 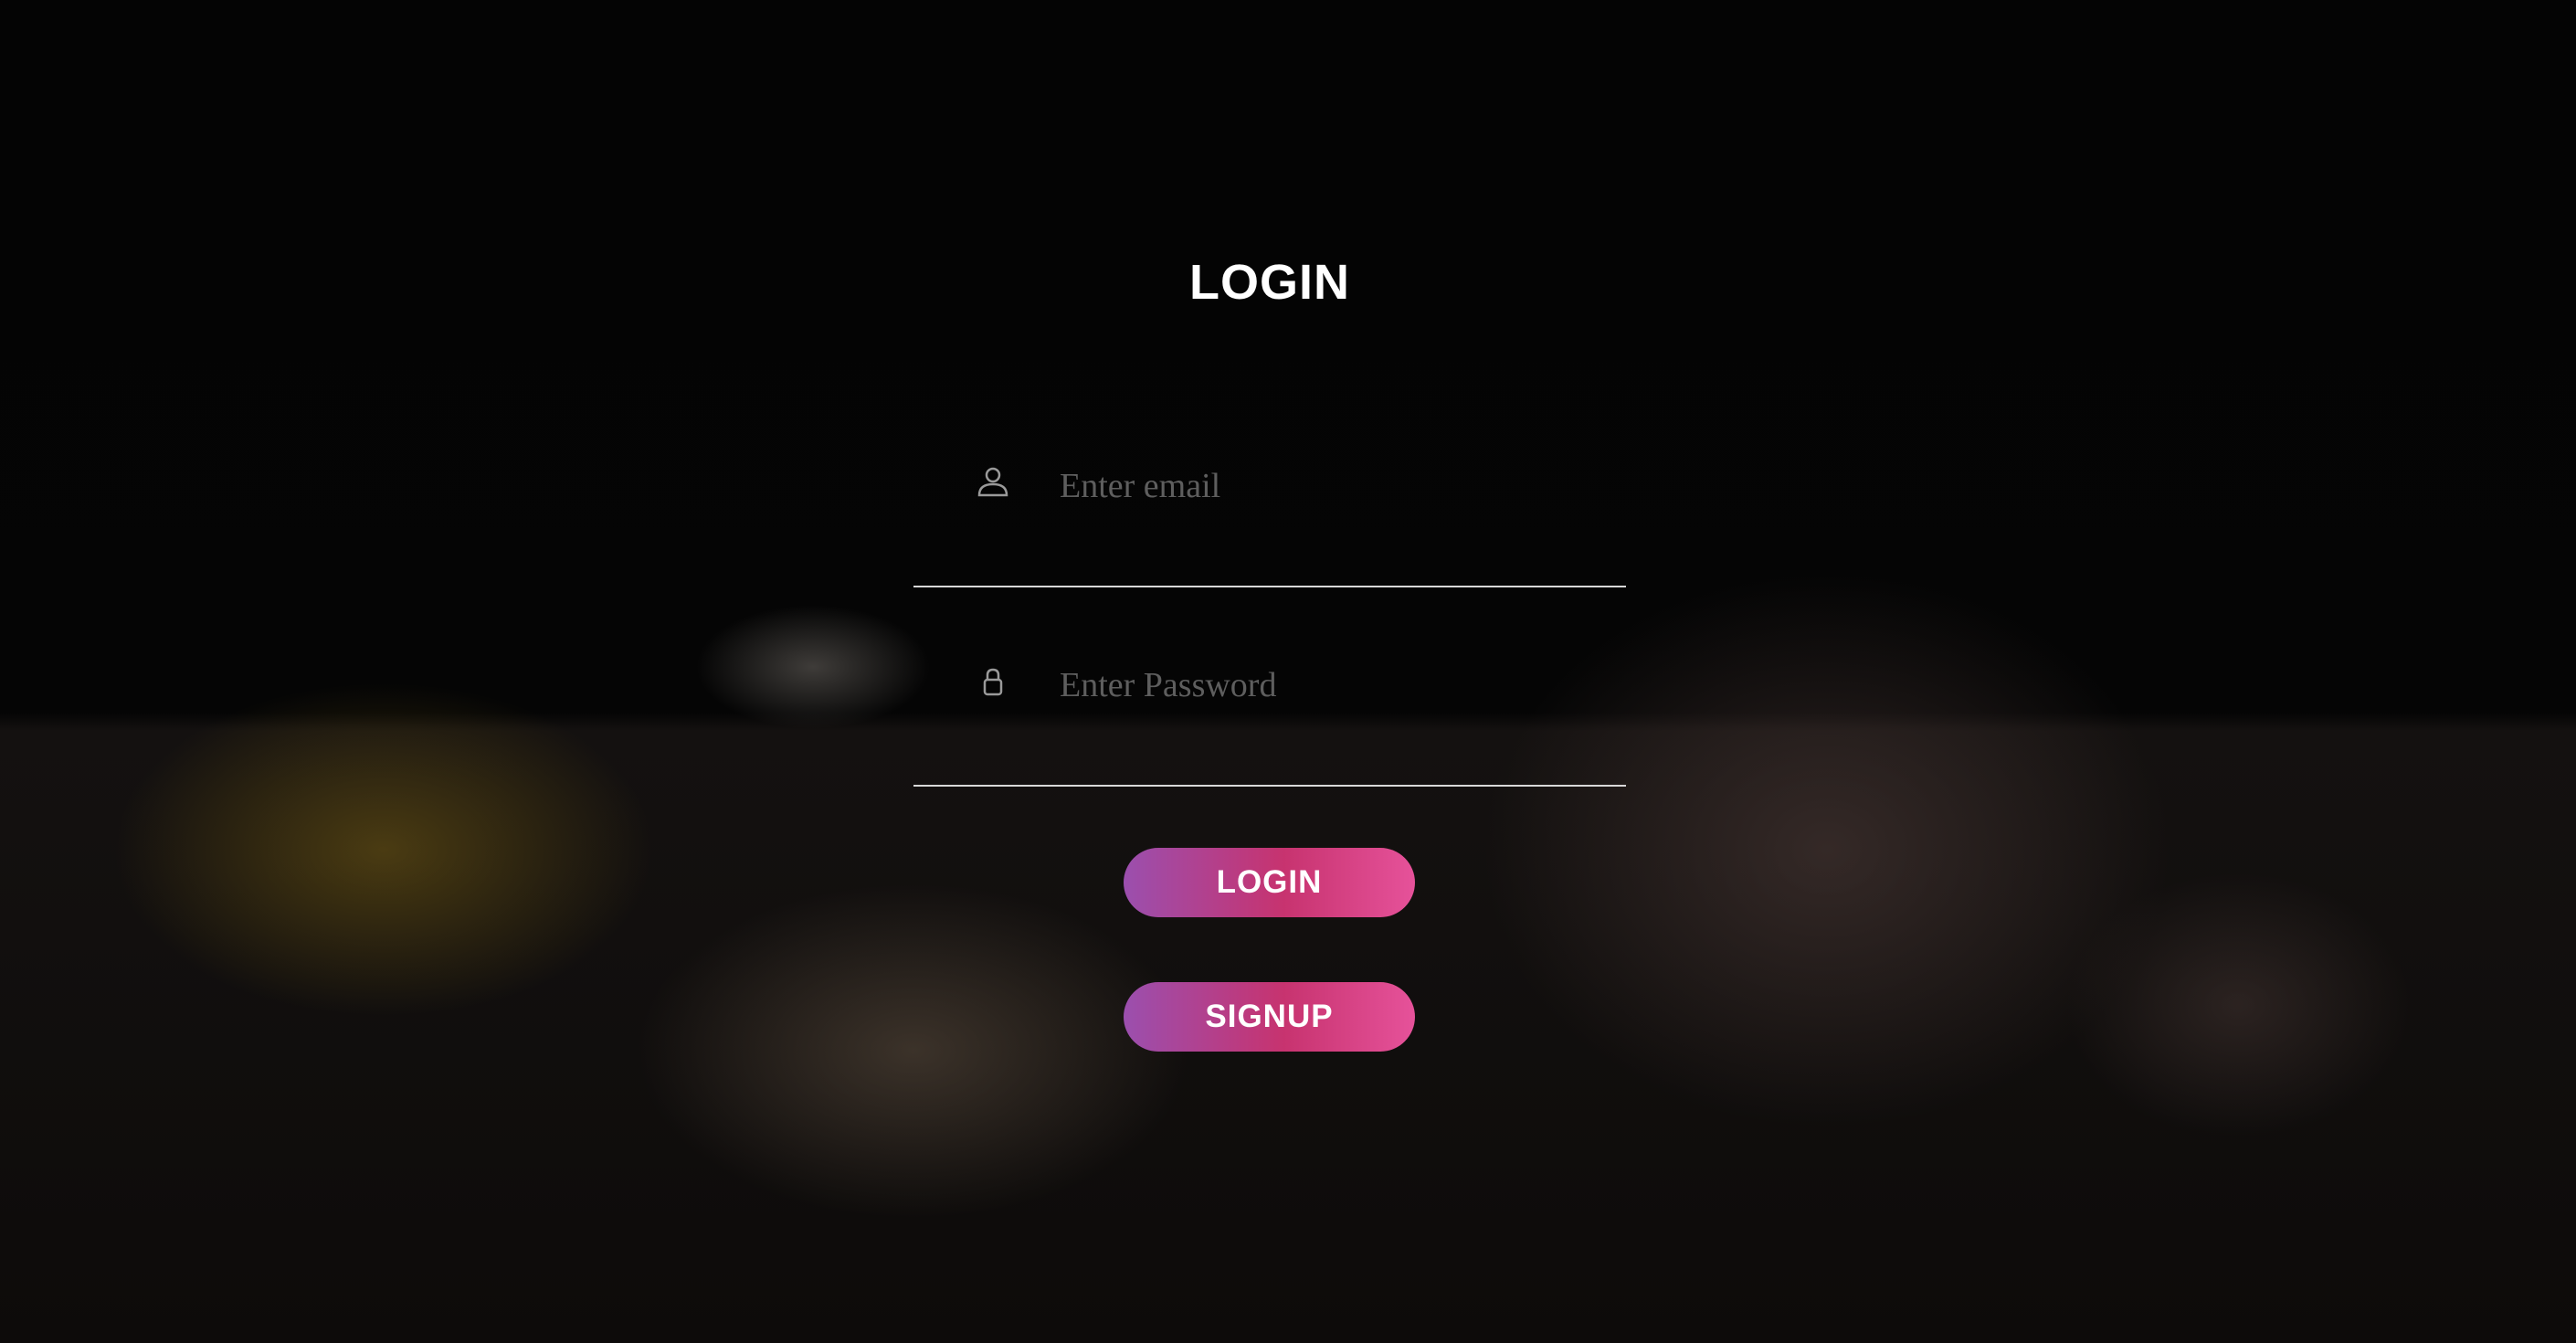 What do you see at coordinates (1269, 282) in the screenshot?
I see `page-title: LOGIN` at bounding box center [1269, 282].